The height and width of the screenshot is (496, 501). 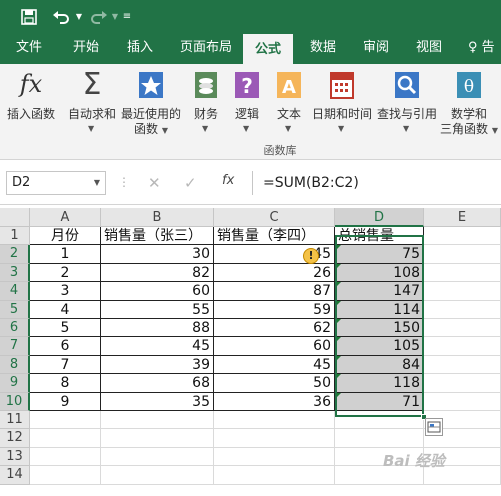 What do you see at coordinates (157, 236) in the screenshot?
I see `header-cell: 销售量（张三）` at bounding box center [157, 236].